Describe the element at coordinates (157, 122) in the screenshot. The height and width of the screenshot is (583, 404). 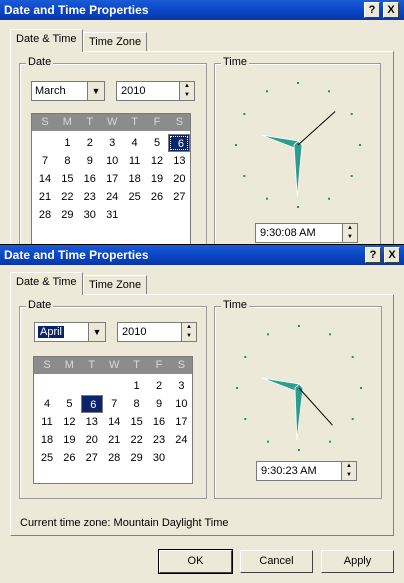
I see `weekday-header: F` at that location.